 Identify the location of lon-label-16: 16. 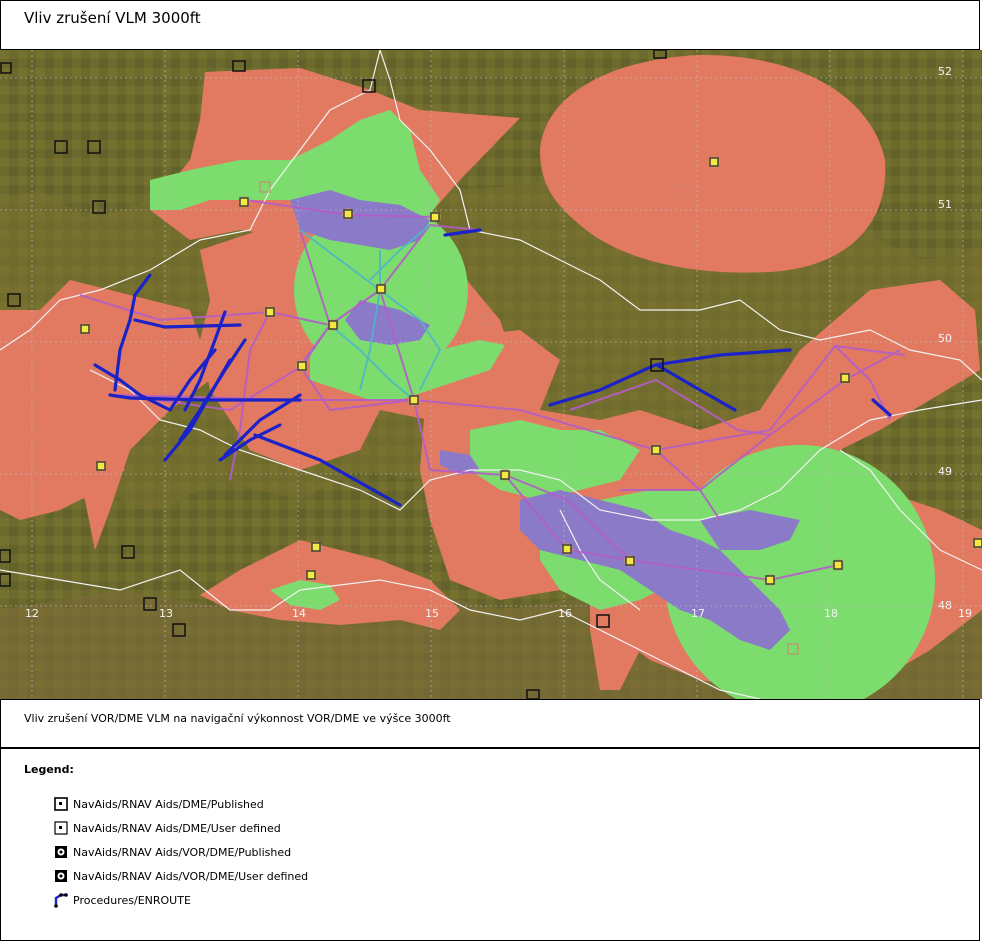
(565, 613).